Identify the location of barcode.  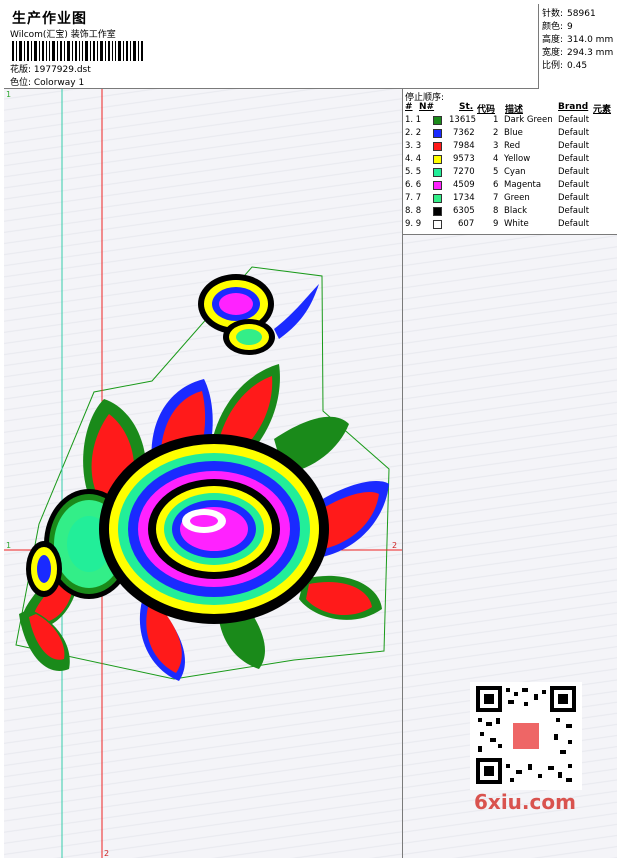
(77, 51).